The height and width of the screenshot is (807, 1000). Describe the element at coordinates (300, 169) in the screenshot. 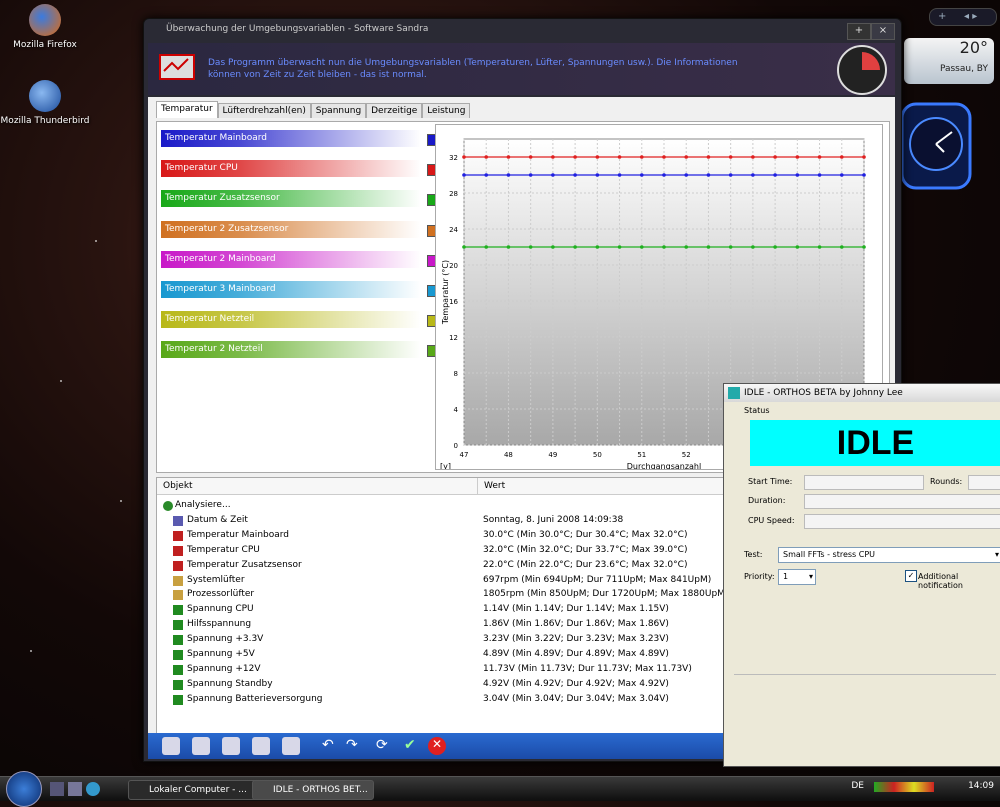

I see `sensor-legend-item: Temperatur CPU` at that location.